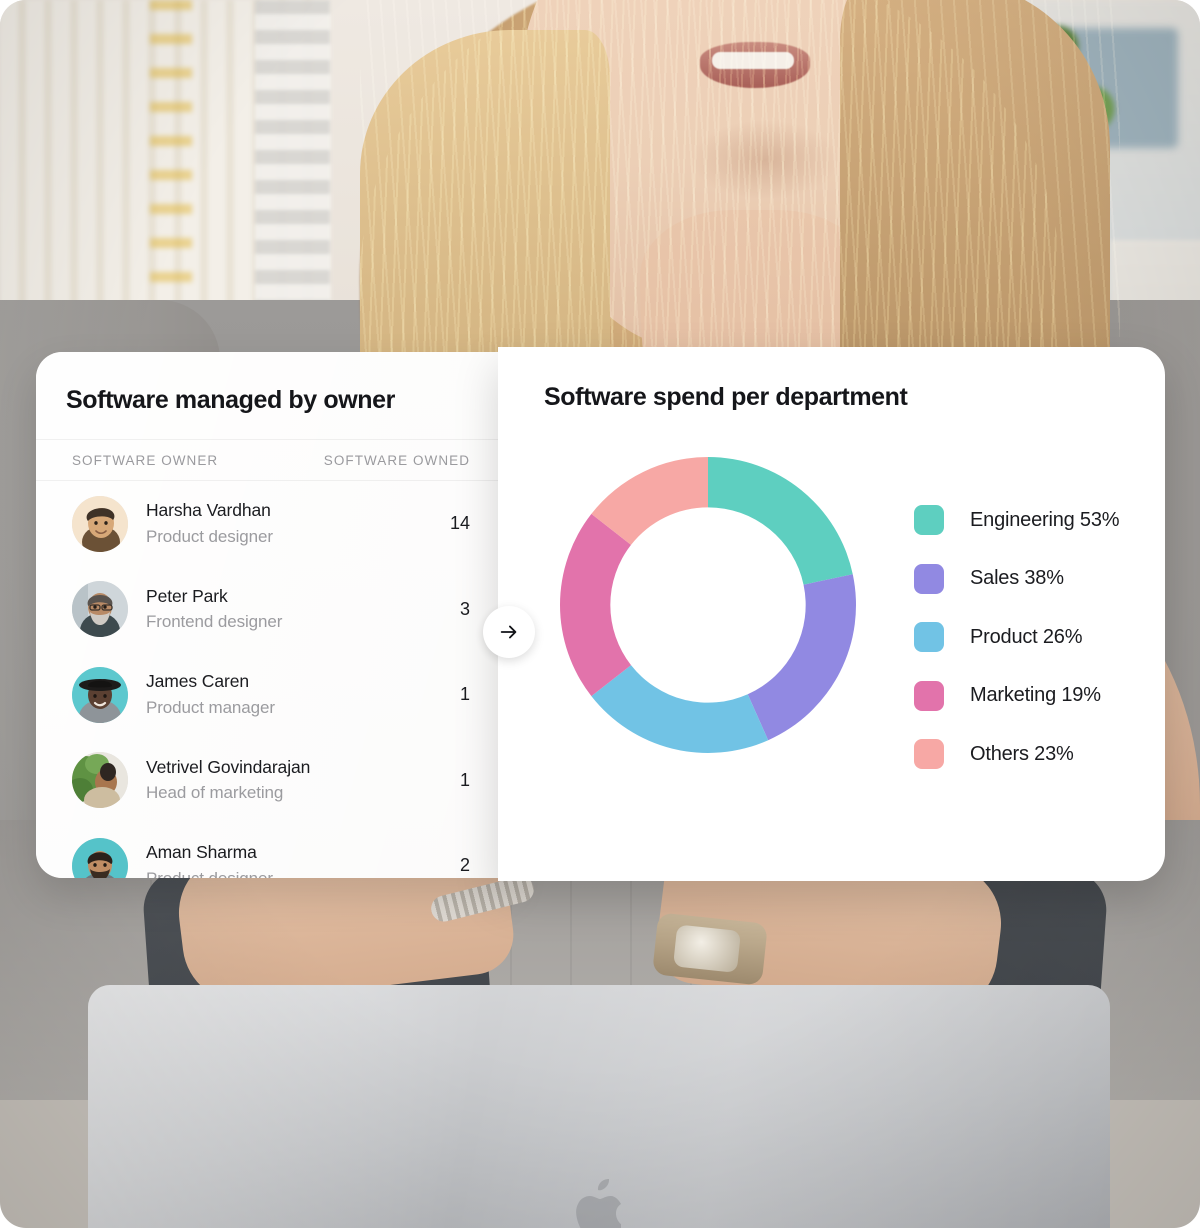 The height and width of the screenshot is (1228, 1200). Describe the element at coordinates (224, 523) in the screenshot. I see `owner-info: Harsha Vardhan Product designer` at that location.